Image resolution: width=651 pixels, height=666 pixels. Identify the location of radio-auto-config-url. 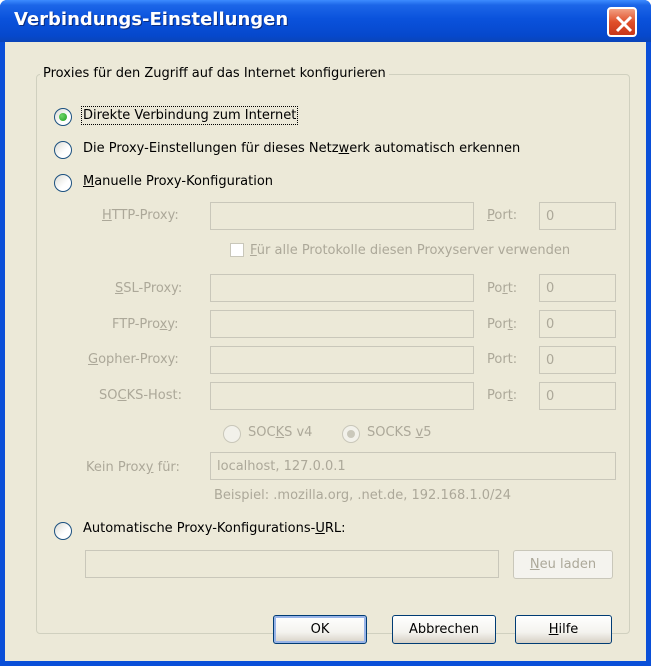
(63, 531).